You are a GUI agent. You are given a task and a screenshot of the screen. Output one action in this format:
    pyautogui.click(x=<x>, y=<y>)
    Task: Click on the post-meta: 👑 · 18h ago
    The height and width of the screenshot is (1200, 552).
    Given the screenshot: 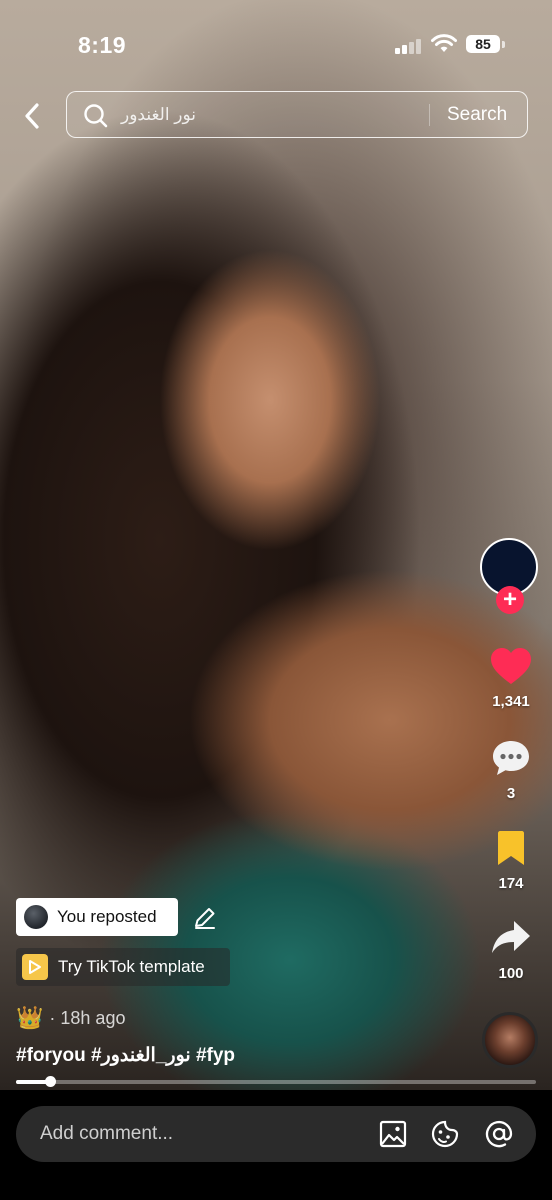 What is the action you would take?
    pyautogui.click(x=70, y=1018)
    